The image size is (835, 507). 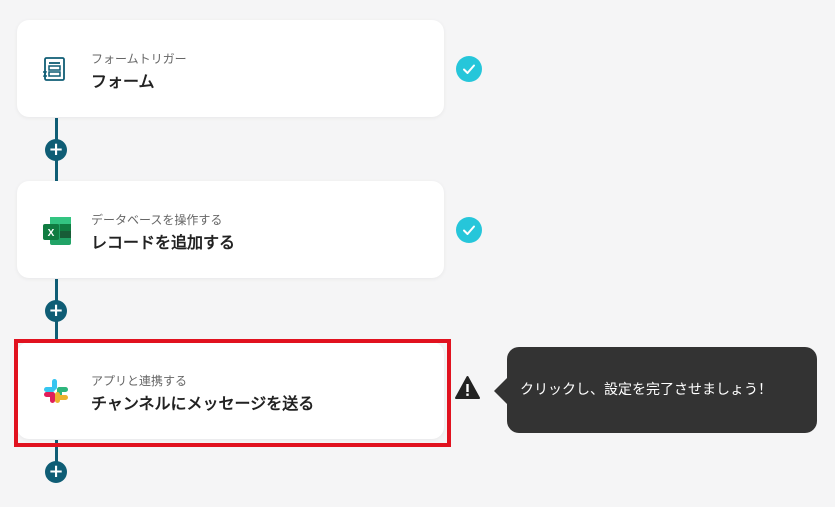 I want to click on tooltip-arrow, so click(x=501, y=391).